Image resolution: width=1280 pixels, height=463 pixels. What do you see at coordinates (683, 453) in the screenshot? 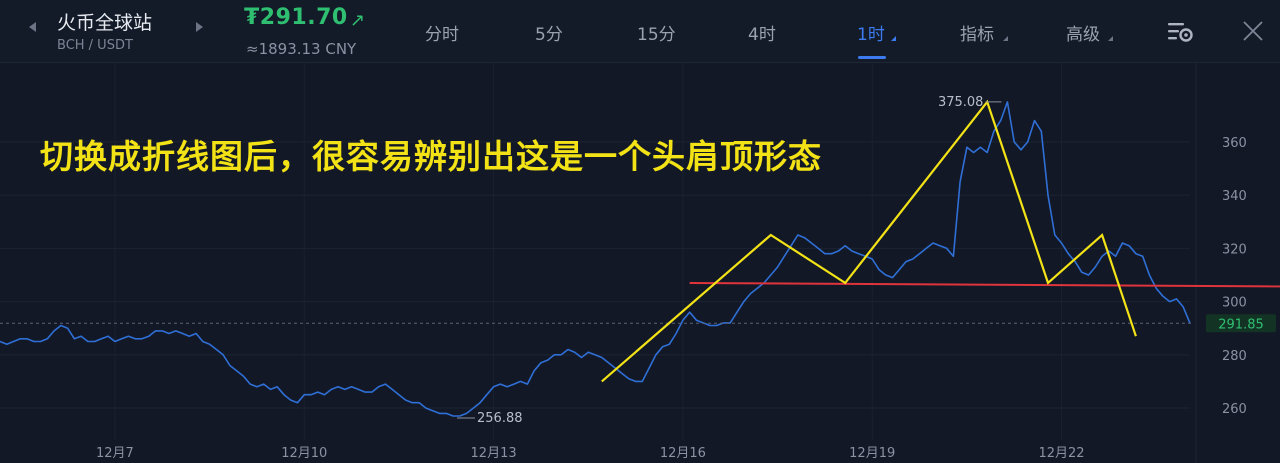
I see `x-tick-label: 12月16` at bounding box center [683, 453].